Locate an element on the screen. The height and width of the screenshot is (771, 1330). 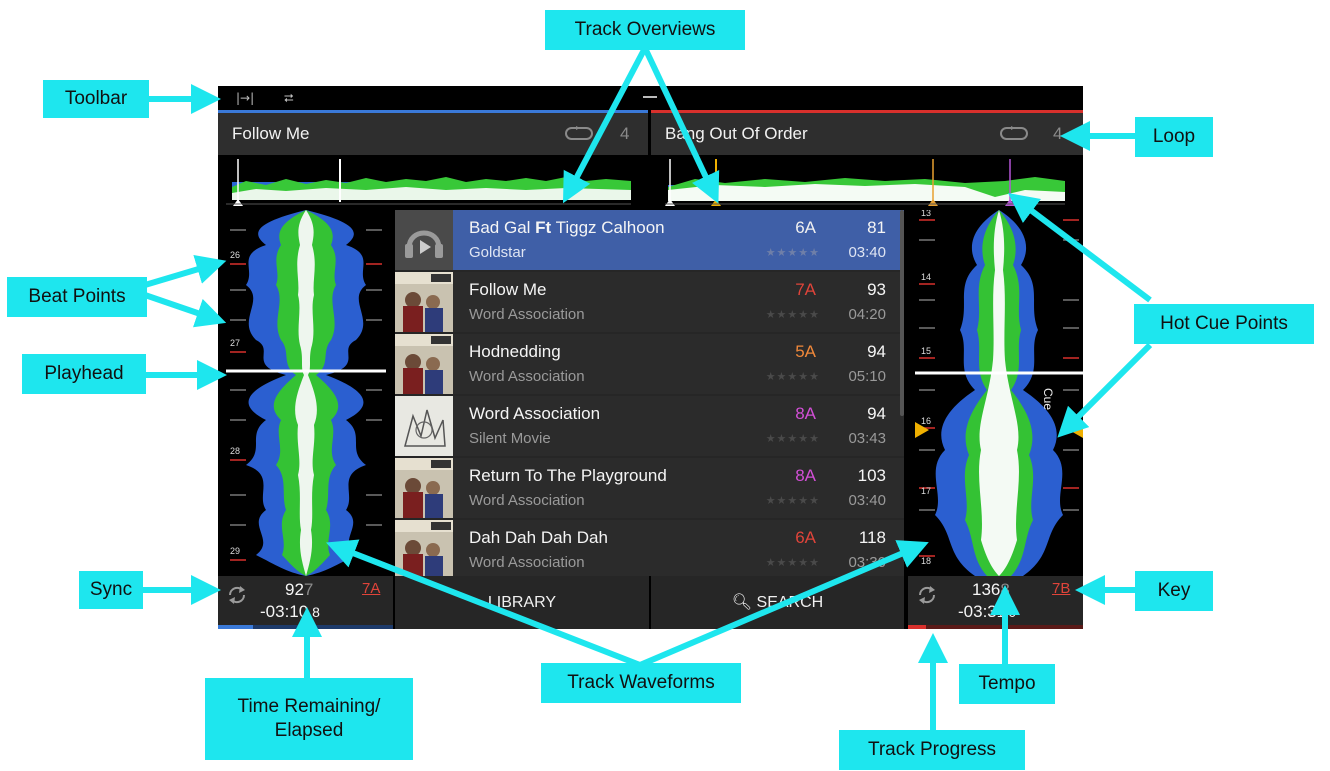
track-bpm: 81 is located at coordinates (876, 227).